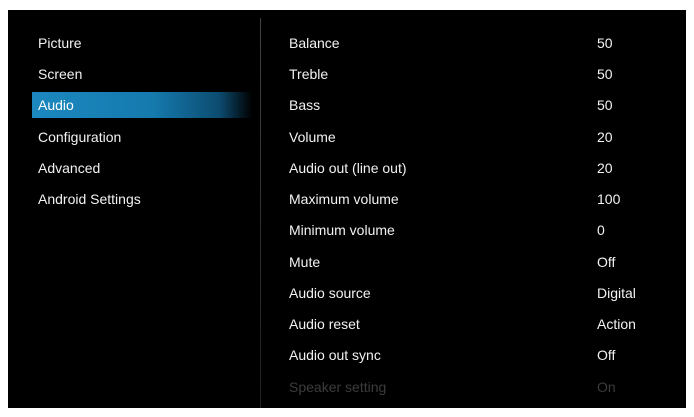 The height and width of the screenshot is (417, 694). Describe the element at coordinates (142, 199) in the screenshot. I see `sidebar-item-android-settings: Android Settings` at that location.